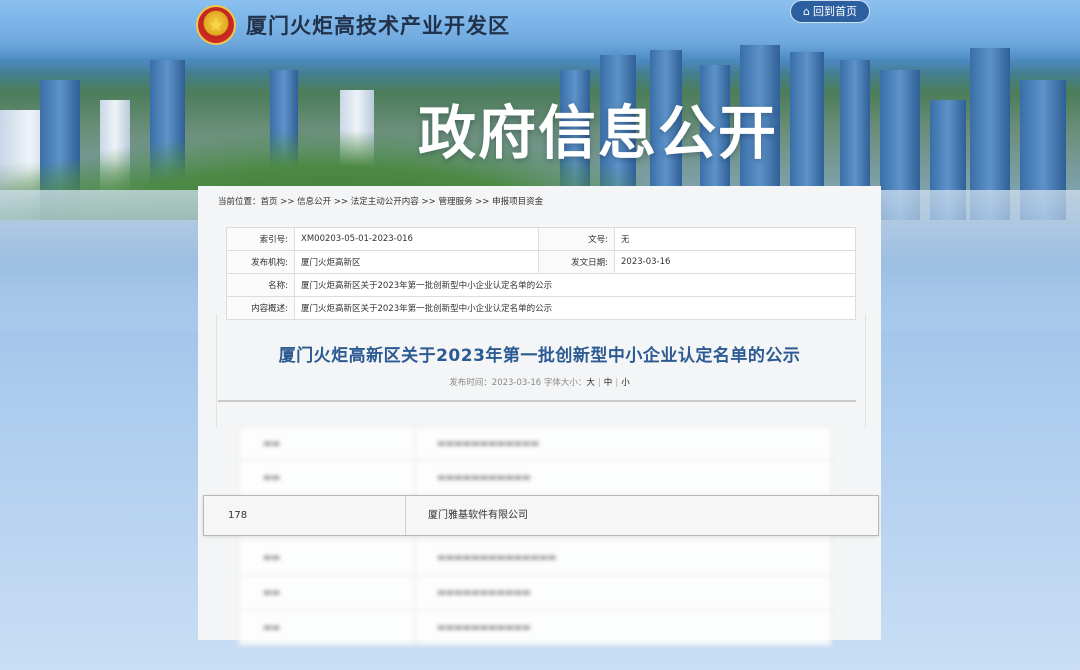 The width and height of the screenshot is (1080, 670). What do you see at coordinates (216, 25) in the screenshot?
I see `national-emblem-icon: ★` at bounding box center [216, 25].